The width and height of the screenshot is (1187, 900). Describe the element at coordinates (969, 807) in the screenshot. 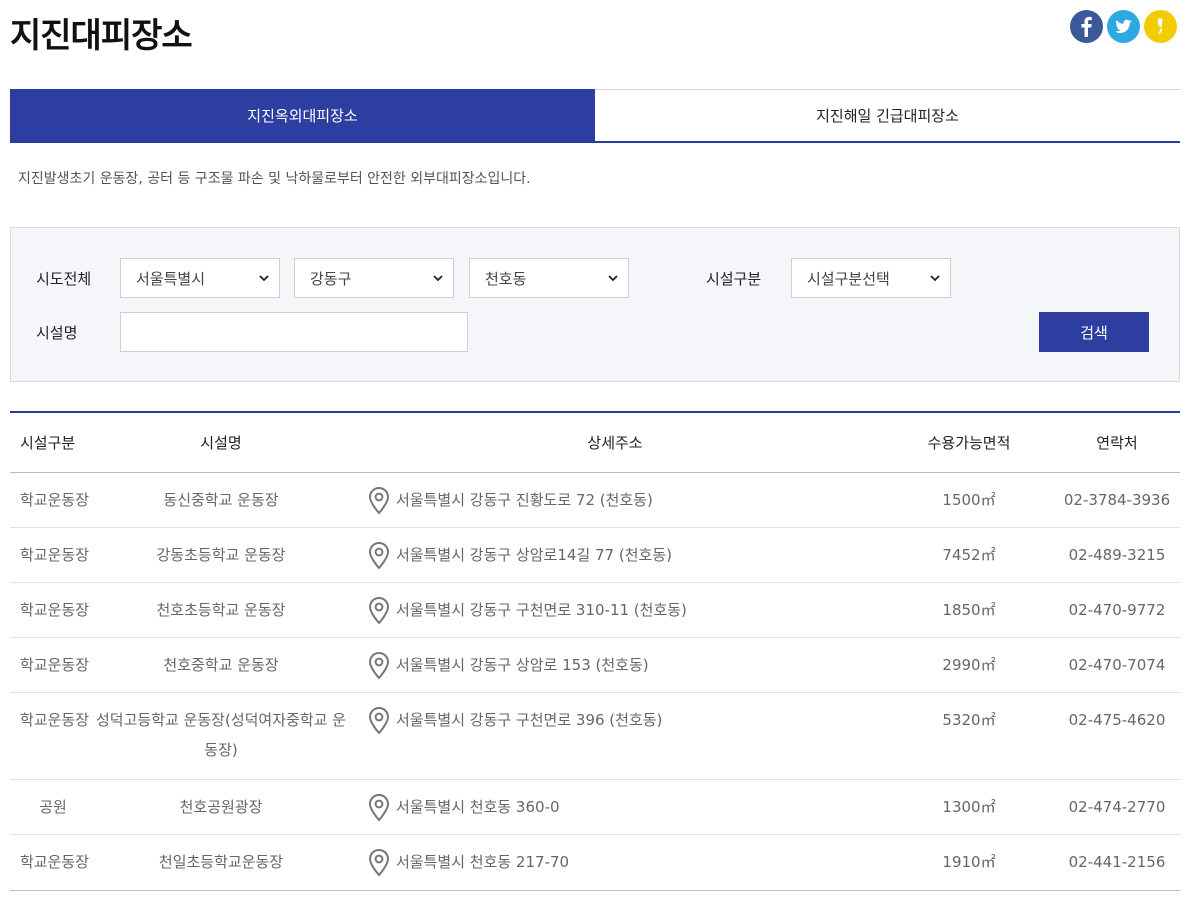

I see `cell-area: 1300㎡` at that location.